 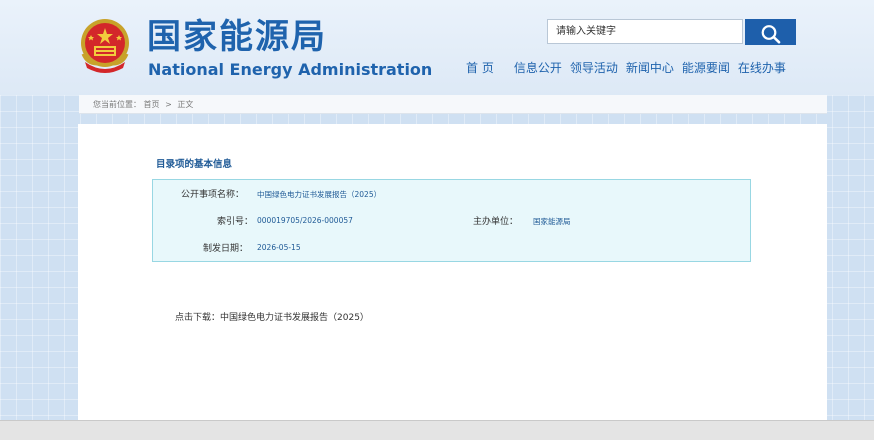 What do you see at coordinates (105, 47) in the screenshot?
I see `national-emblem-icon` at bounding box center [105, 47].